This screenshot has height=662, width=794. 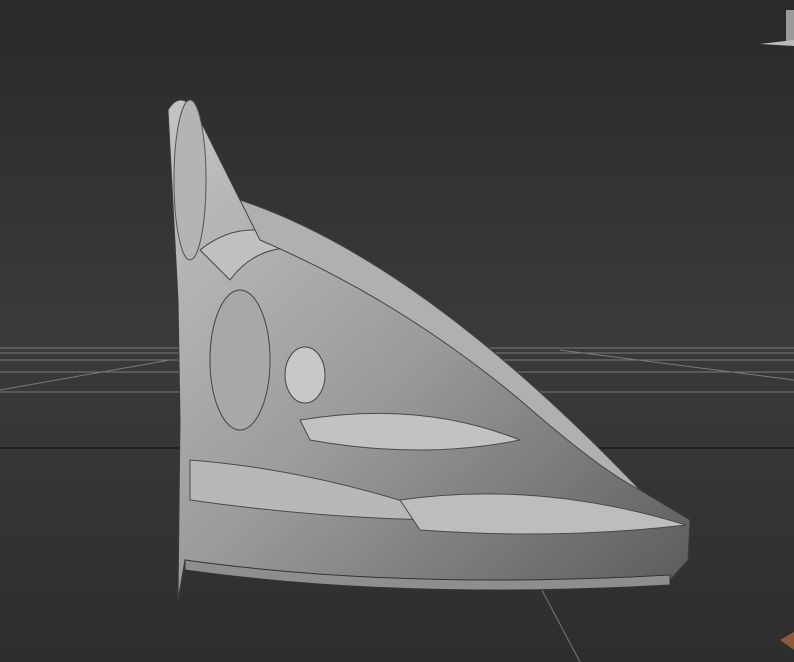 What do you see at coordinates (787, 641) in the screenshot?
I see `axis-tripod-fragment` at bounding box center [787, 641].